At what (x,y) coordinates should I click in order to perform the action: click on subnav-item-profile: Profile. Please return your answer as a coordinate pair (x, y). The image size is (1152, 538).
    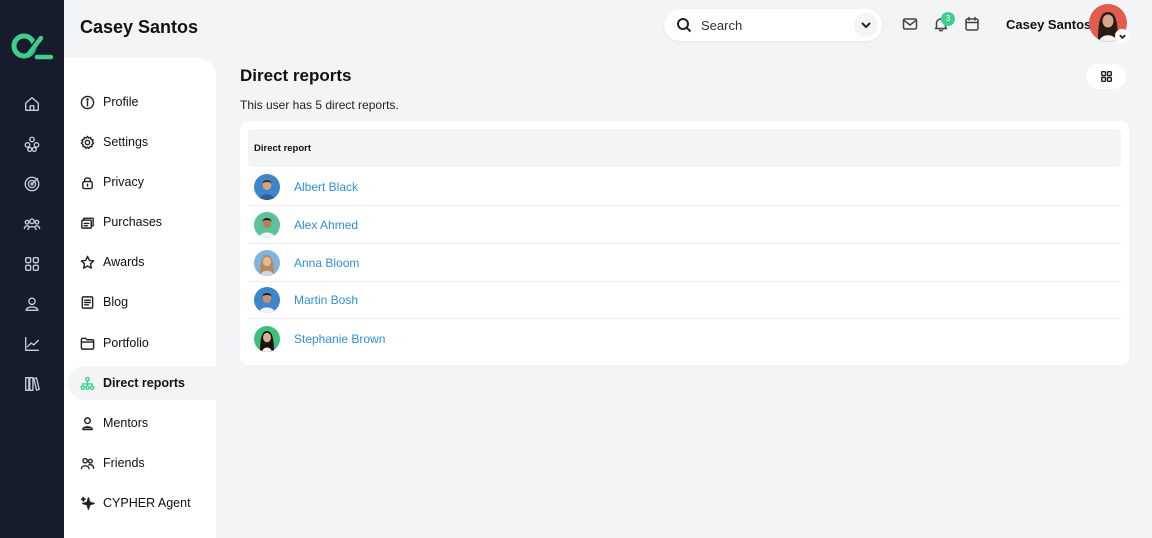
    Looking at the image, I should click on (142, 102).